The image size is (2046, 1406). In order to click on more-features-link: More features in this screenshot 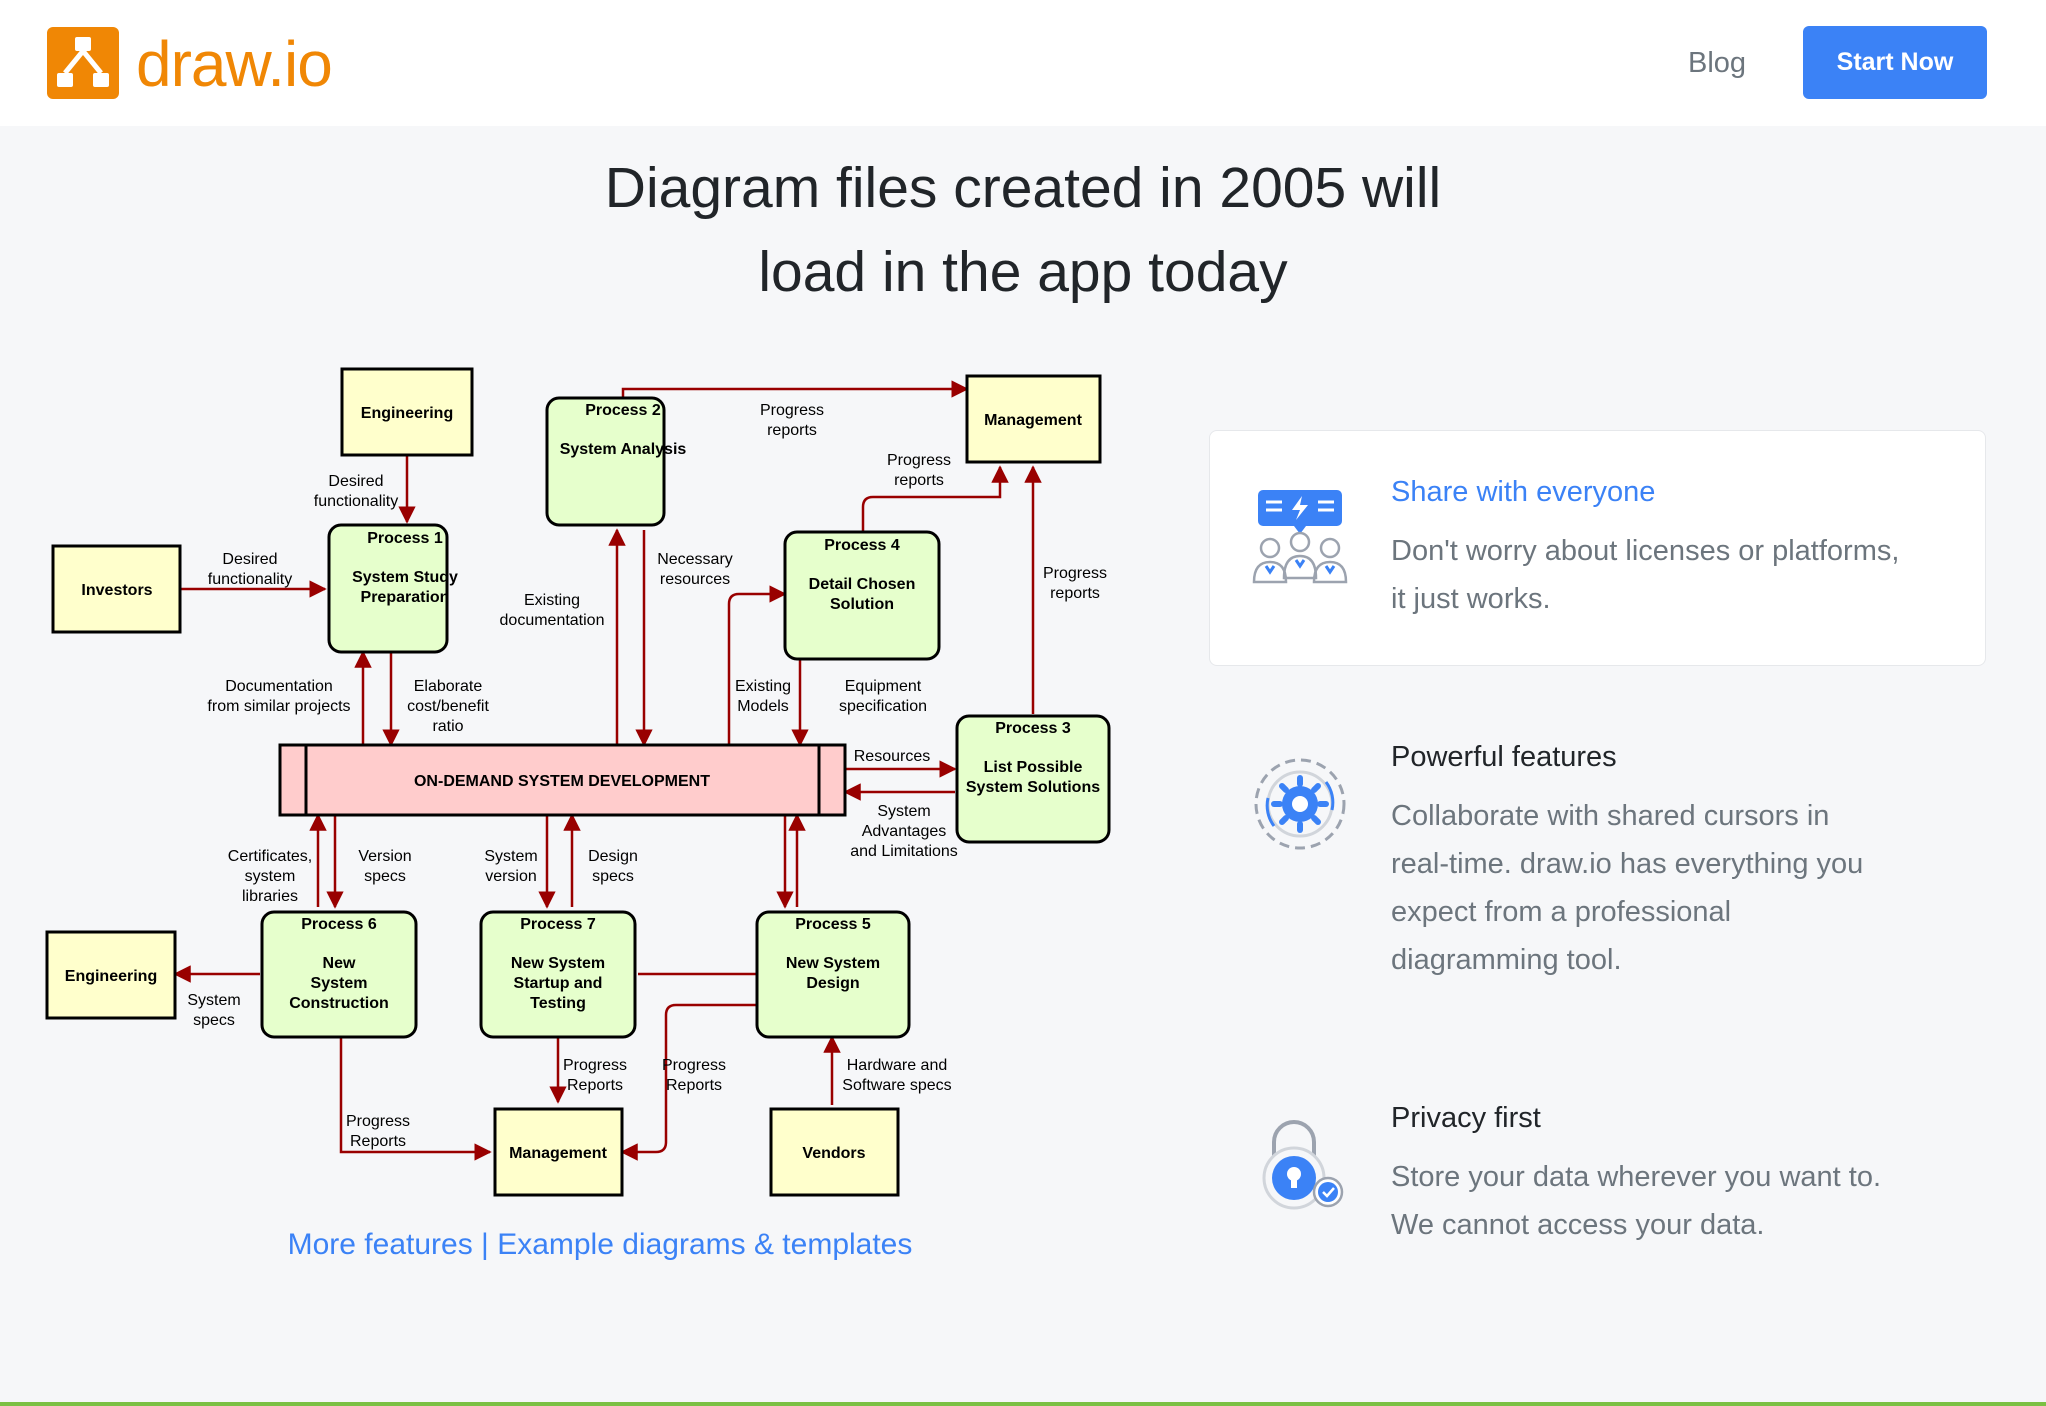, I will do `click(380, 1244)`.